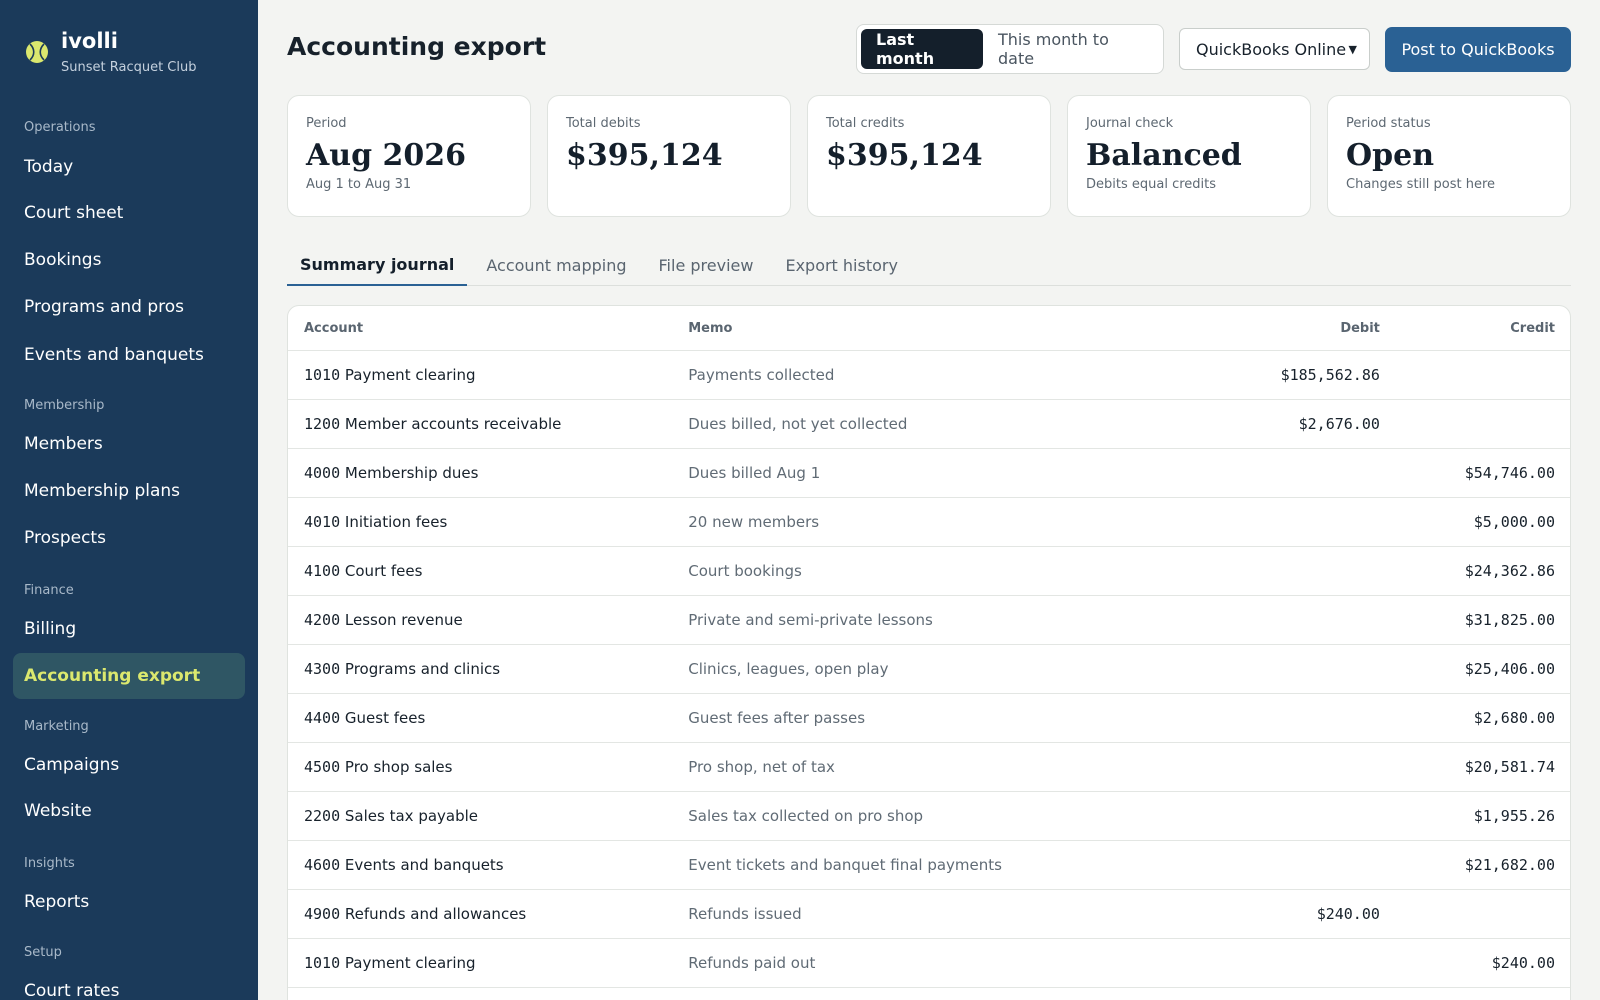  Describe the element at coordinates (603, 123) in the screenshot. I see `card-label: Total debits` at that location.